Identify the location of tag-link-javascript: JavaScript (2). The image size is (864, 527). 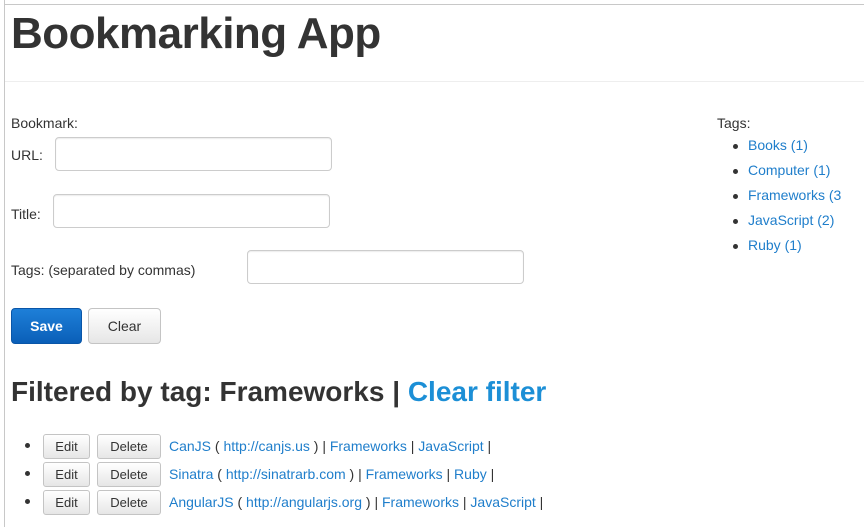
(791, 220).